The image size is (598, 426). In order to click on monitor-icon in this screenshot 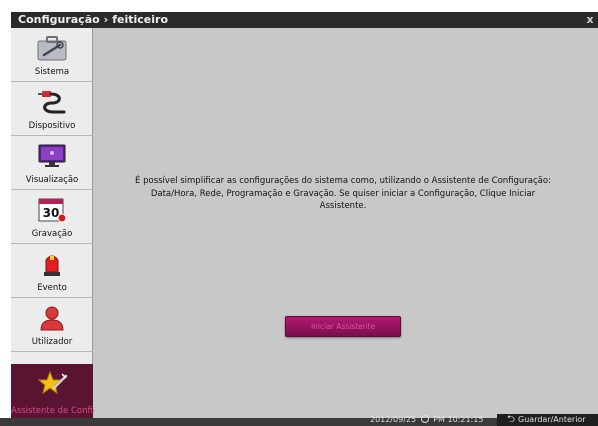, I will do `click(52, 155)`.